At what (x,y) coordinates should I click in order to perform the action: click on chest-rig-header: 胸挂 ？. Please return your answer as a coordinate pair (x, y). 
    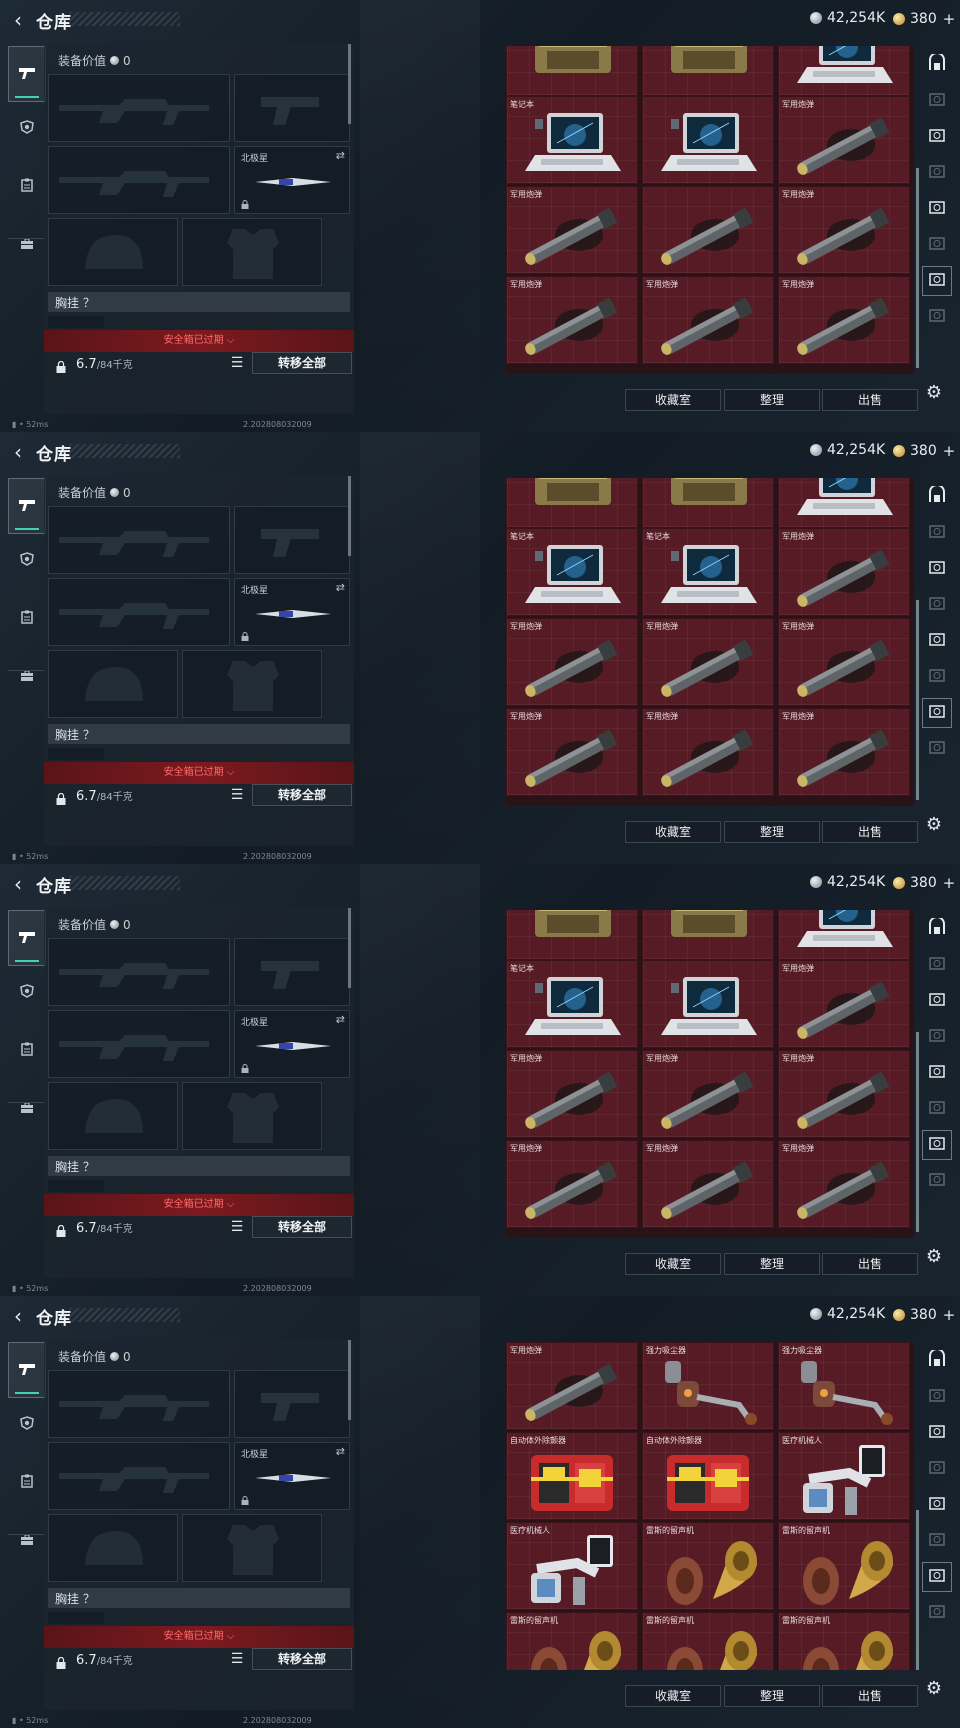
    Looking at the image, I should click on (199, 1598).